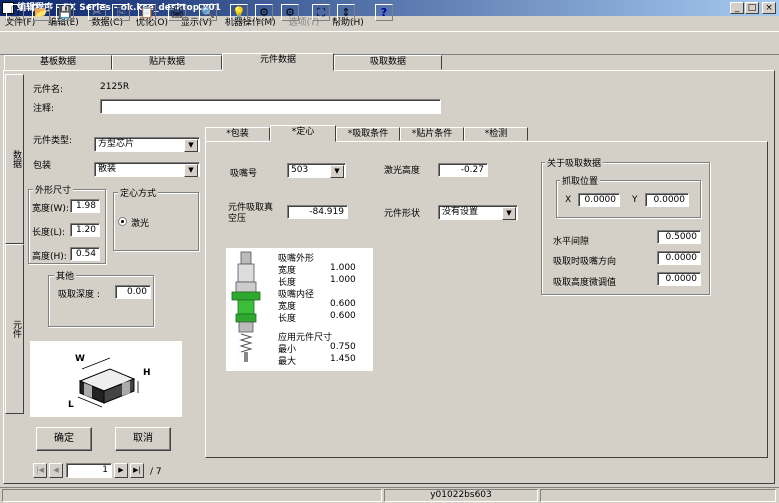  What do you see at coordinates (71, 405) in the screenshot?
I see `diagram-l-label: L` at bounding box center [71, 405].